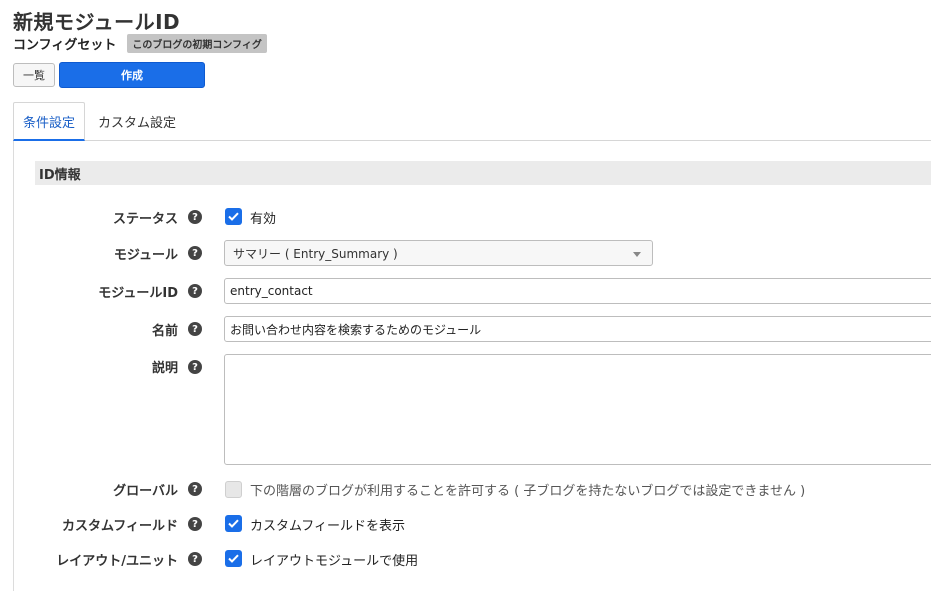  Describe the element at coordinates (472, 121) in the screenshot. I see `tab-bar: 条件設定 カスタム設定` at that location.